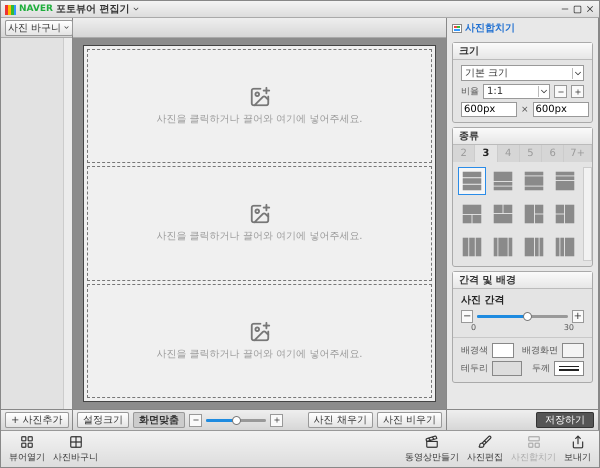 The height and width of the screenshot is (468, 600). I want to click on border-picker, so click(507, 368).